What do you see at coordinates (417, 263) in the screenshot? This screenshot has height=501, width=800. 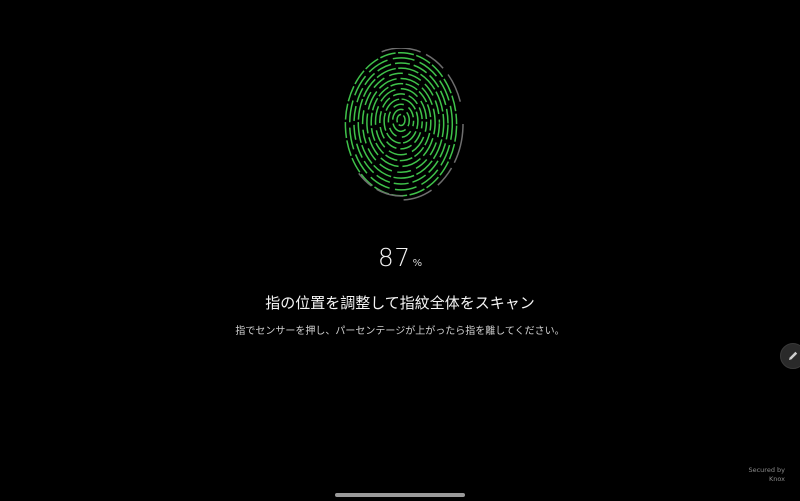 I see `percentage-unit: %` at bounding box center [417, 263].